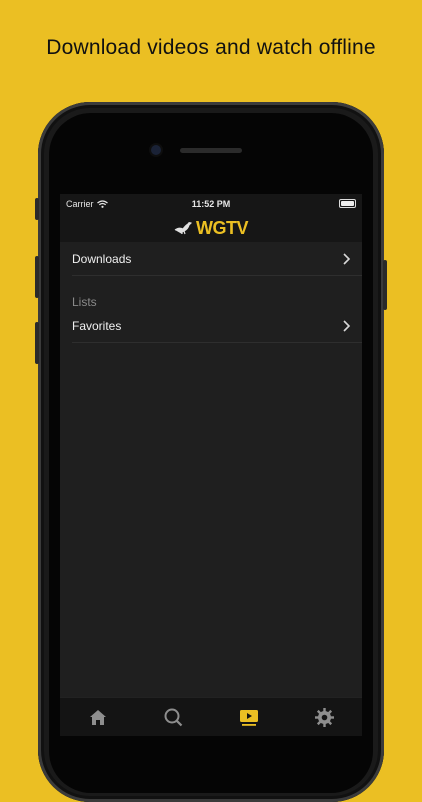  Describe the element at coordinates (211, 716) in the screenshot. I see `tab-bar` at that location.